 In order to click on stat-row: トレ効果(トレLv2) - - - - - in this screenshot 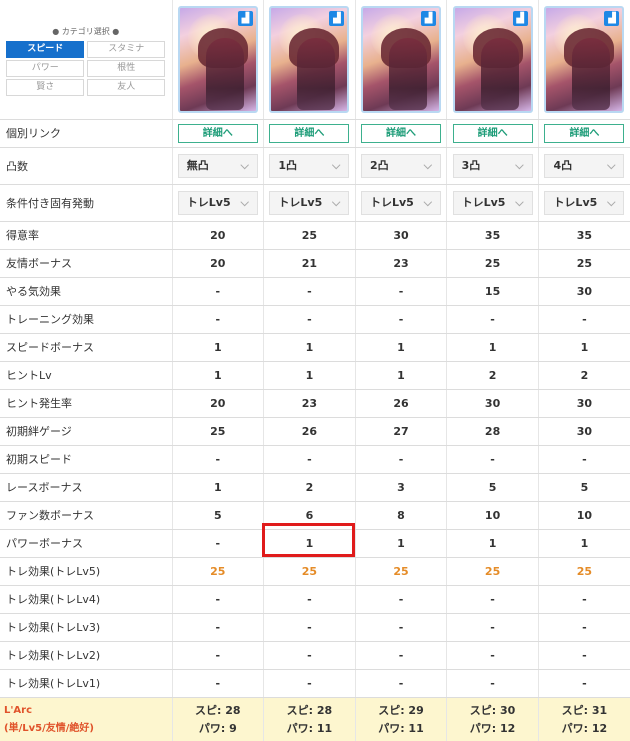, I will do `click(315, 655)`.